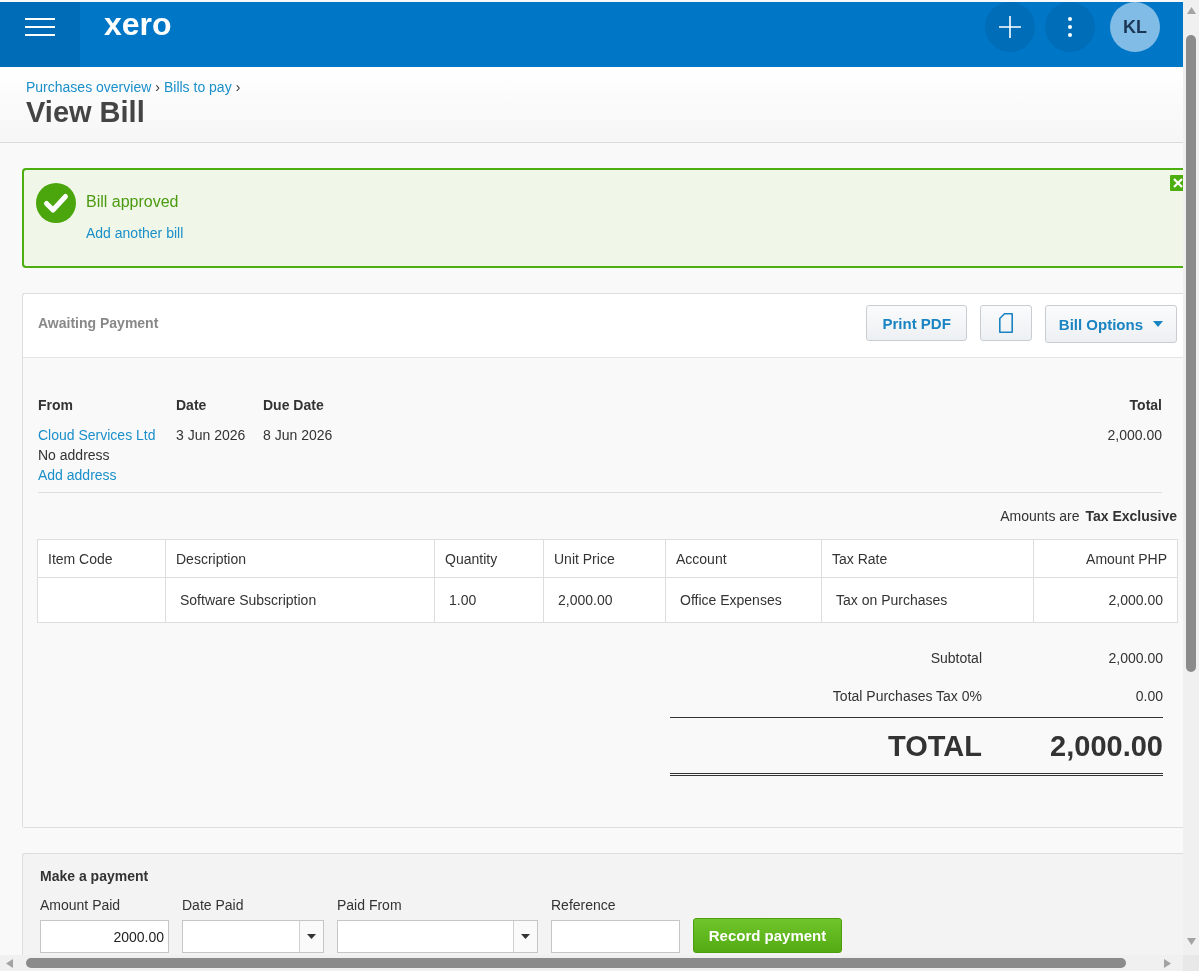  Describe the element at coordinates (300, 558) in the screenshot. I see `column-header: Description` at that location.